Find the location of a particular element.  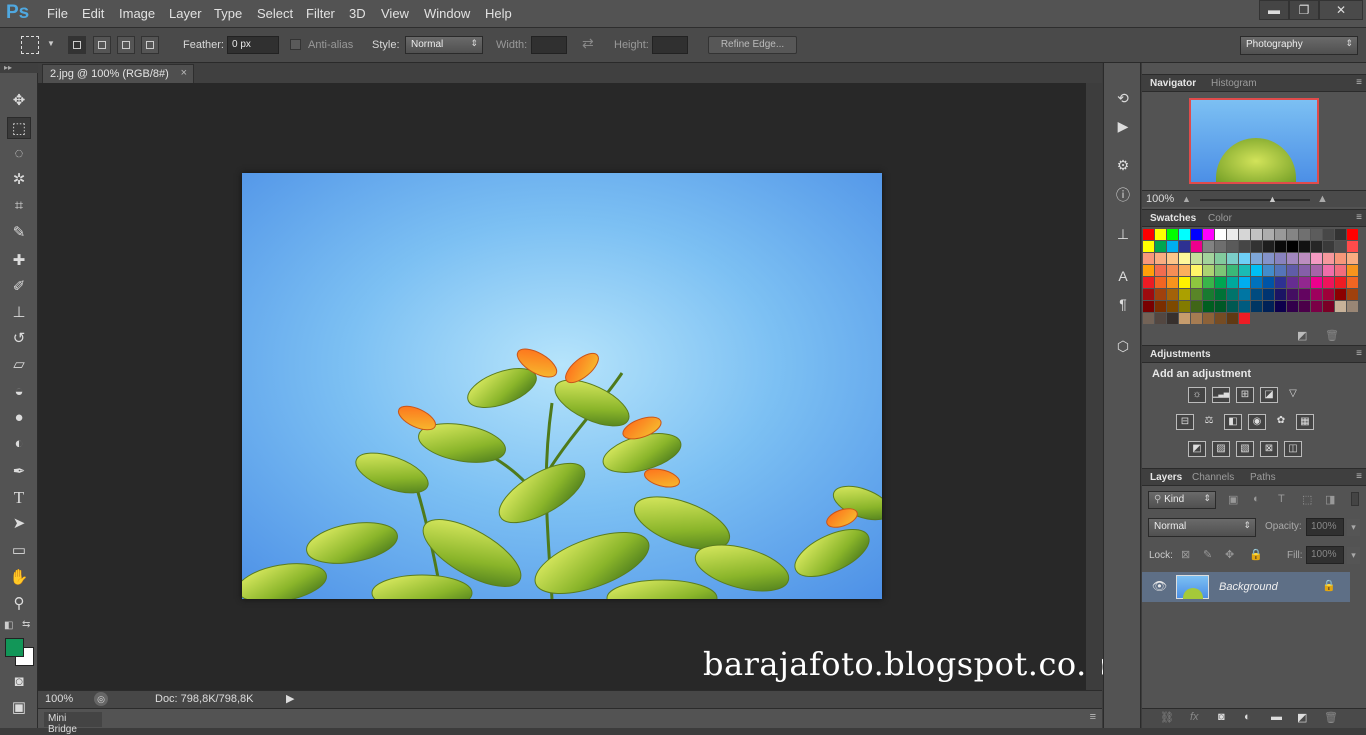

type-tool-icon: T is located at coordinates (19, 498).